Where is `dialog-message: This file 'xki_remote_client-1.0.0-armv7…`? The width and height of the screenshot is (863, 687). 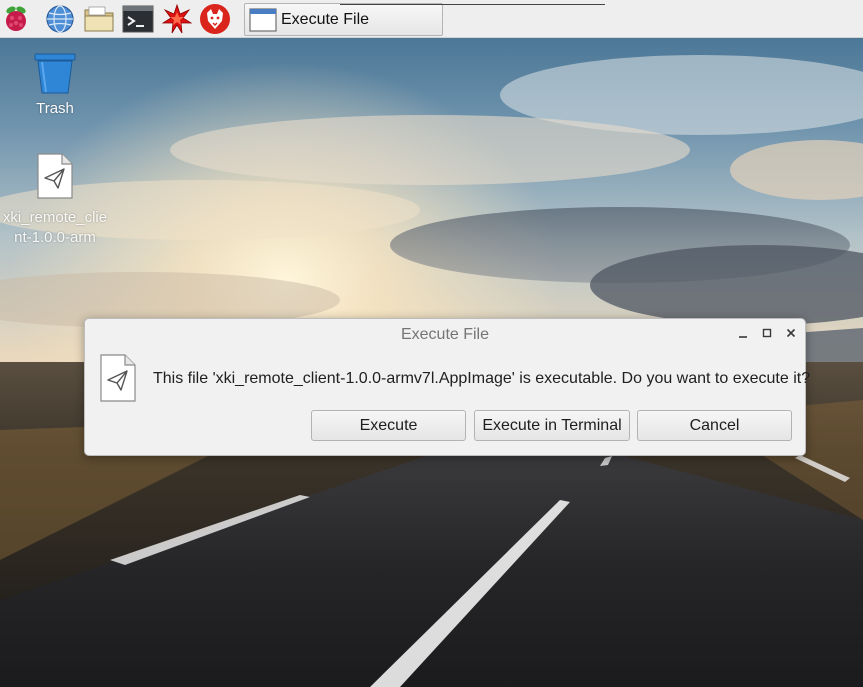 dialog-message: This file 'xki_remote_client-1.0.0-armv7… is located at coordinates (482, 378).